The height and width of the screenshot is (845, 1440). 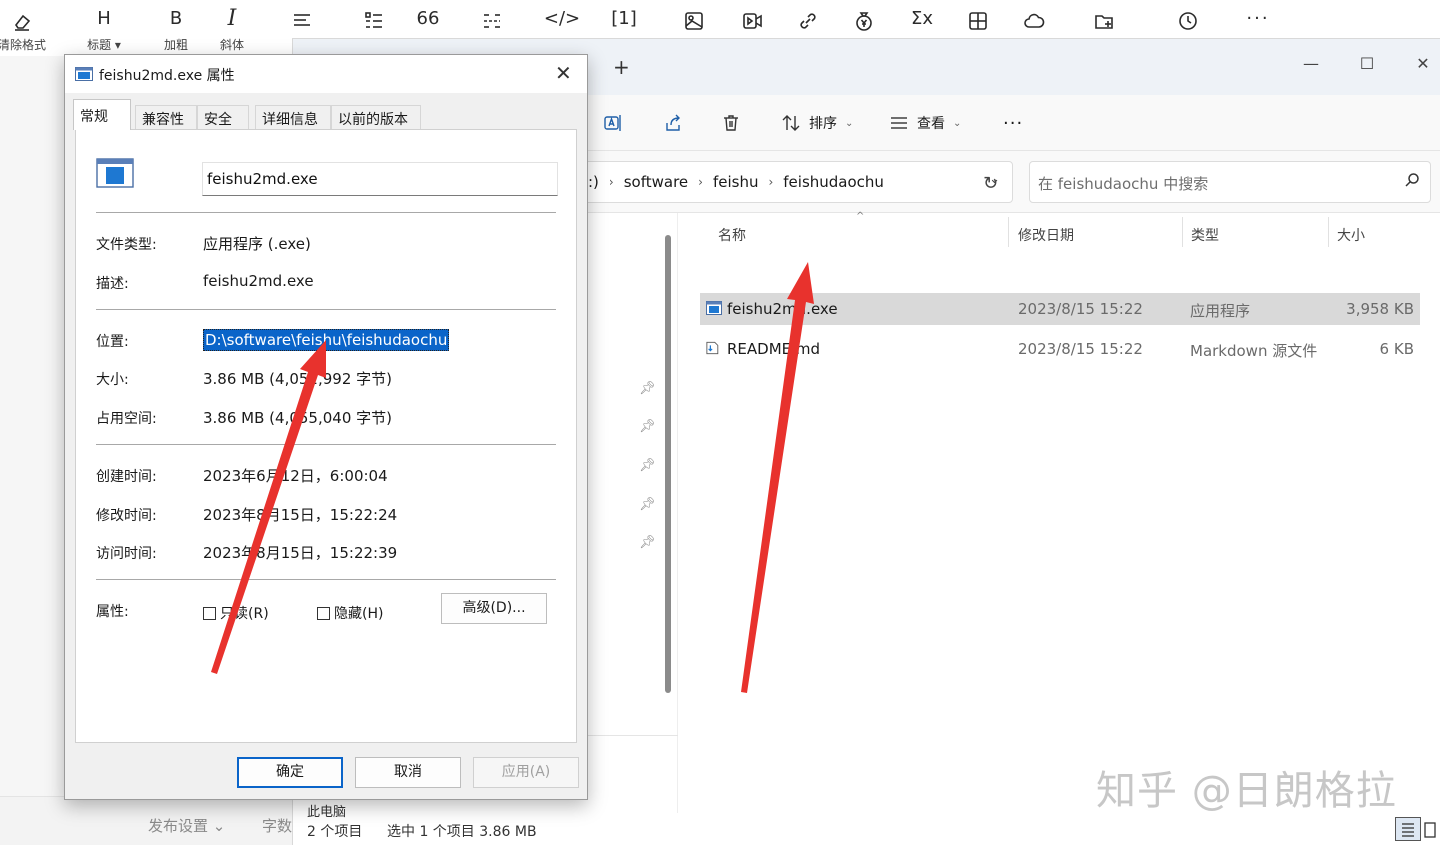 I want to click on size-label: 大小:, so click(x=112, y=380).